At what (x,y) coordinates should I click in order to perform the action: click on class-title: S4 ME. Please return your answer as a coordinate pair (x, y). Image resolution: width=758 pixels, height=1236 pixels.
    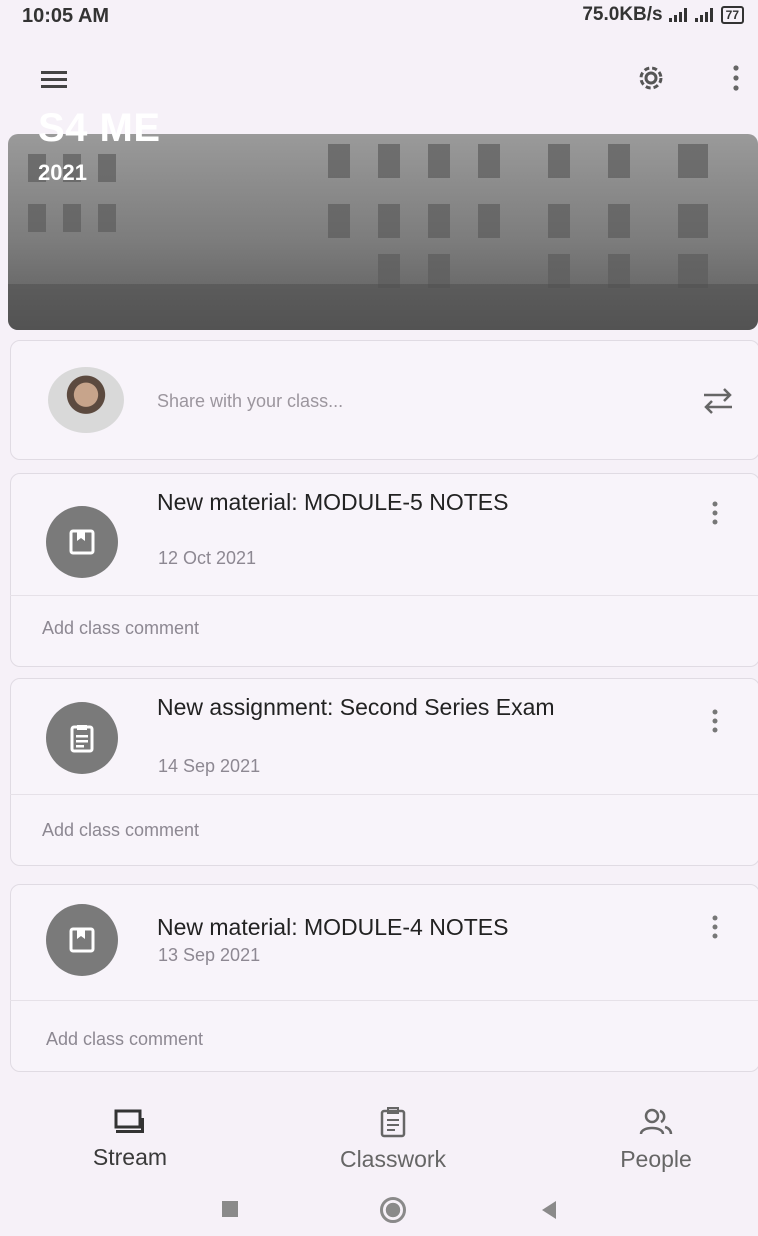
    Looking at the image, I should click on (99, 128).